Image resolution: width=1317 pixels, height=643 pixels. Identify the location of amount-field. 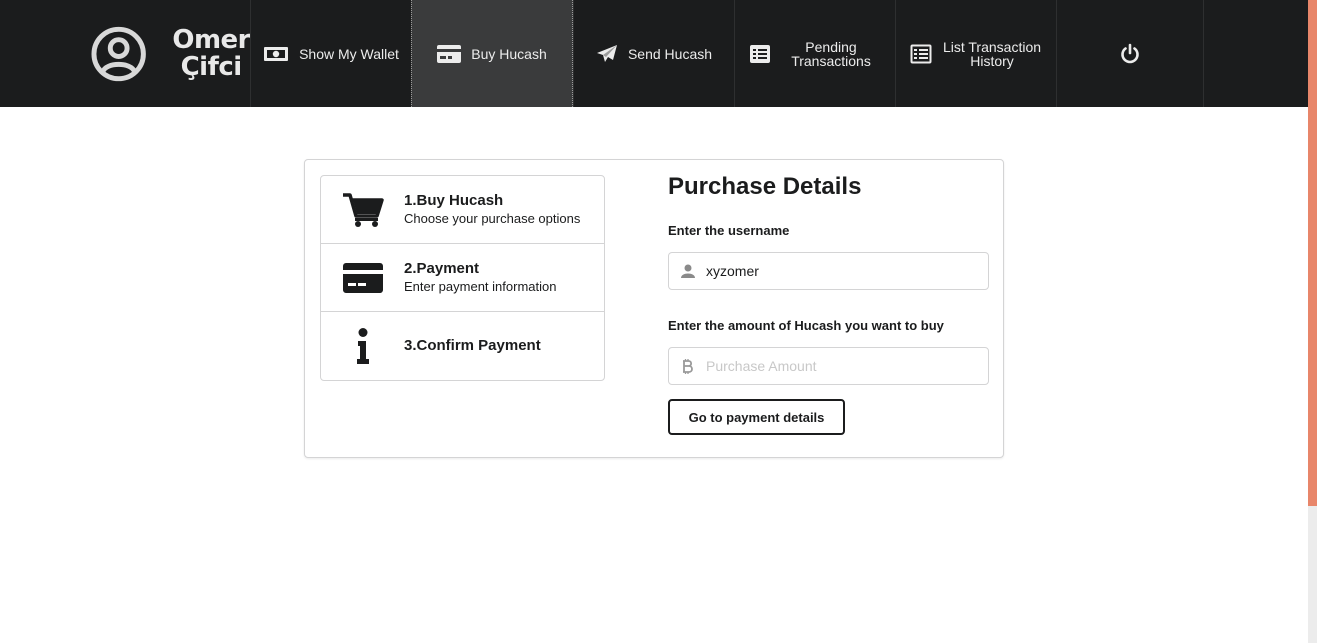
(828, 366).